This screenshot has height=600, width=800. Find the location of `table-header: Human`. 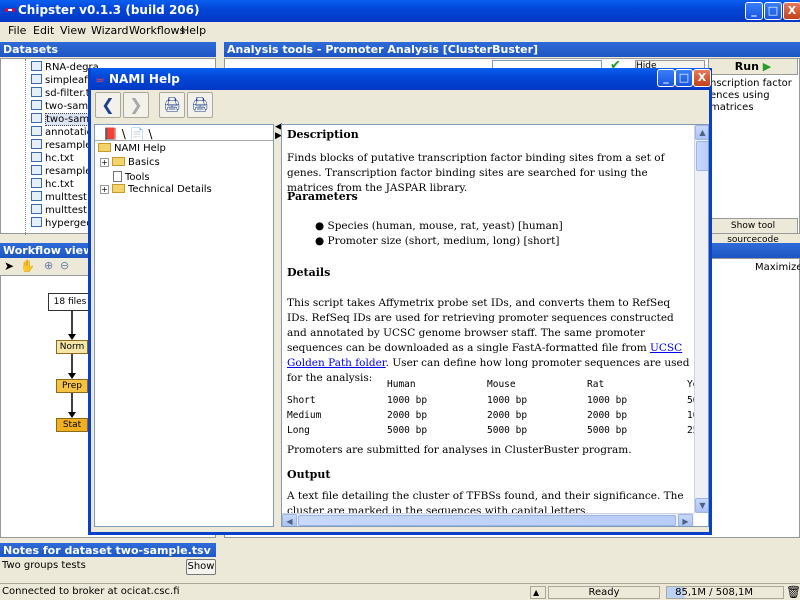

table-header: Human is located at coordinates (401, 384).